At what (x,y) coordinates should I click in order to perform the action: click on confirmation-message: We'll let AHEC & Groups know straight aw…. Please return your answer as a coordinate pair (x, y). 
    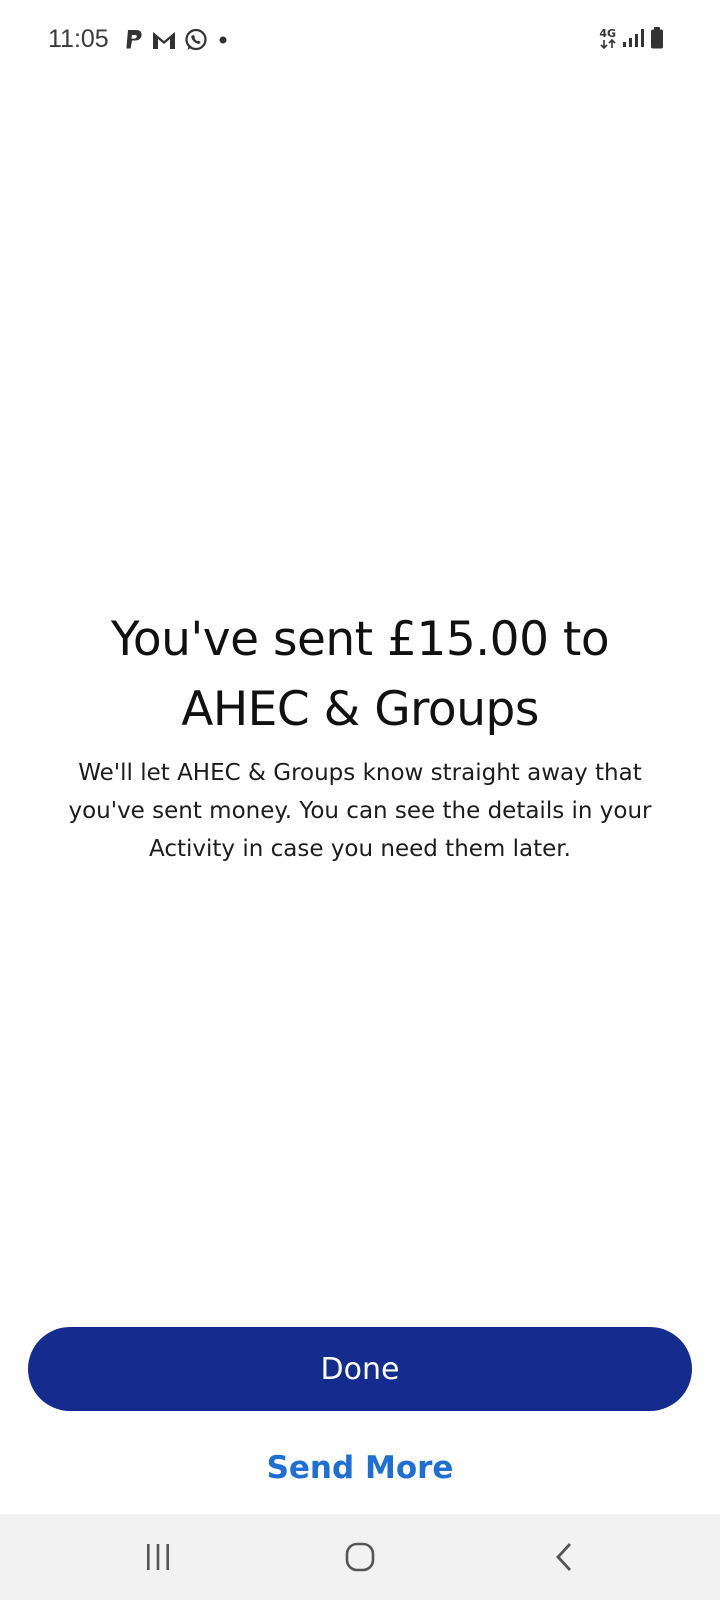
    Looking at the image, I should click on (360, 811).